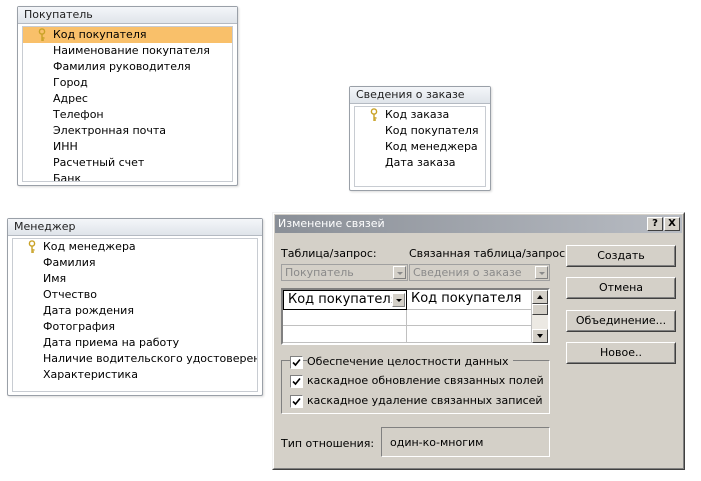  I want to click on field-manager-id: Код менеджера, so click(135, 247).